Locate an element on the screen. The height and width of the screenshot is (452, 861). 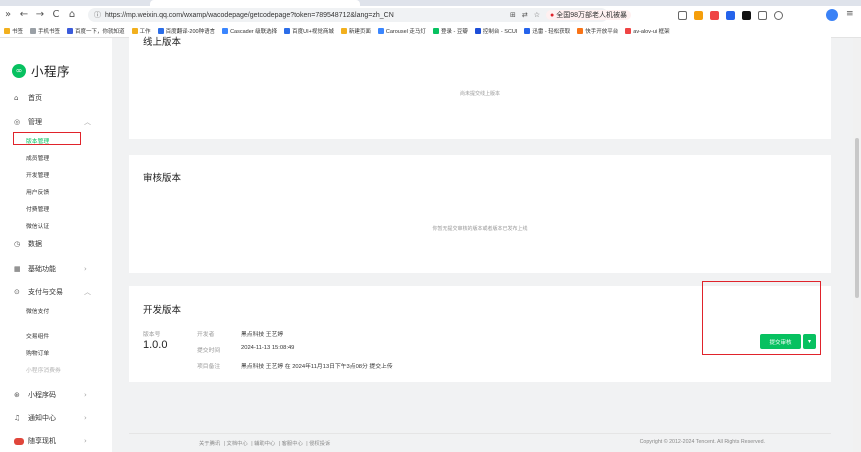
footer-link-service: 客服中心 is located at coordinates (292, 444).